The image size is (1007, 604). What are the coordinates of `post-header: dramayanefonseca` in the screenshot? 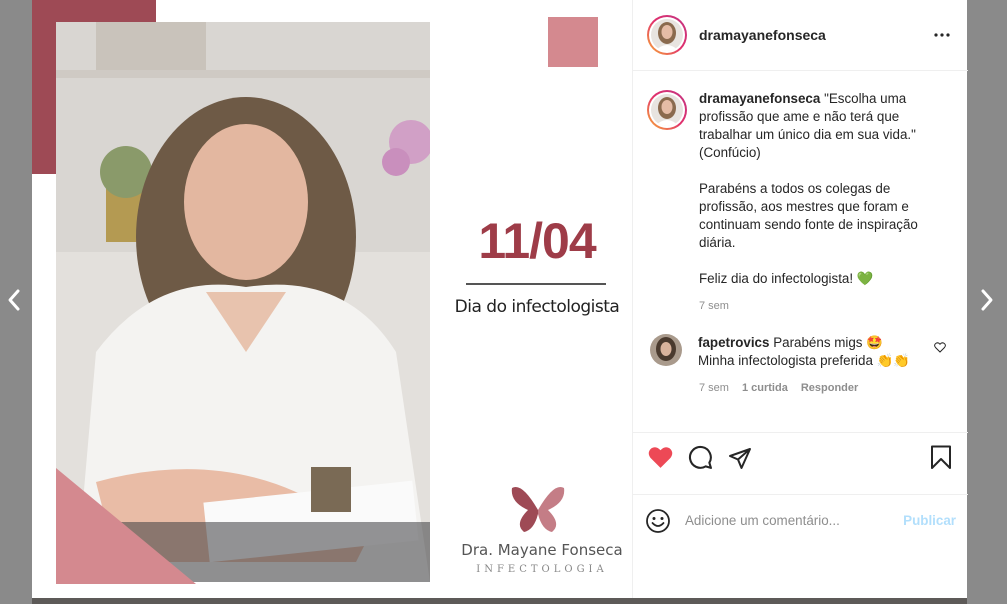 It's located at (800, 35).